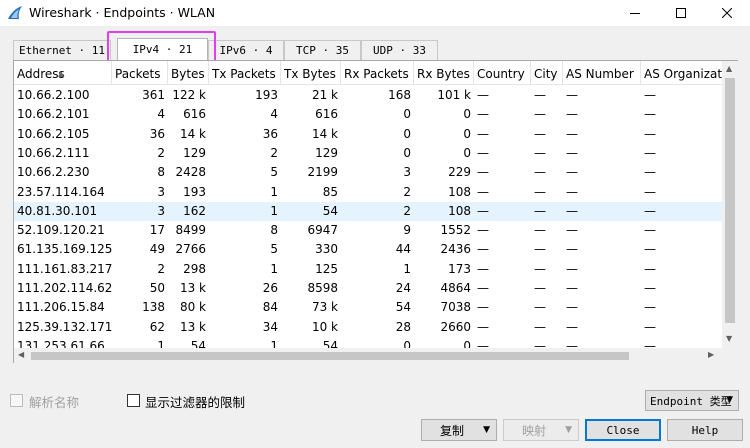 The image size is (750, 448). I want to click on table-cell: 131.253.61.66, so click(61, 343).